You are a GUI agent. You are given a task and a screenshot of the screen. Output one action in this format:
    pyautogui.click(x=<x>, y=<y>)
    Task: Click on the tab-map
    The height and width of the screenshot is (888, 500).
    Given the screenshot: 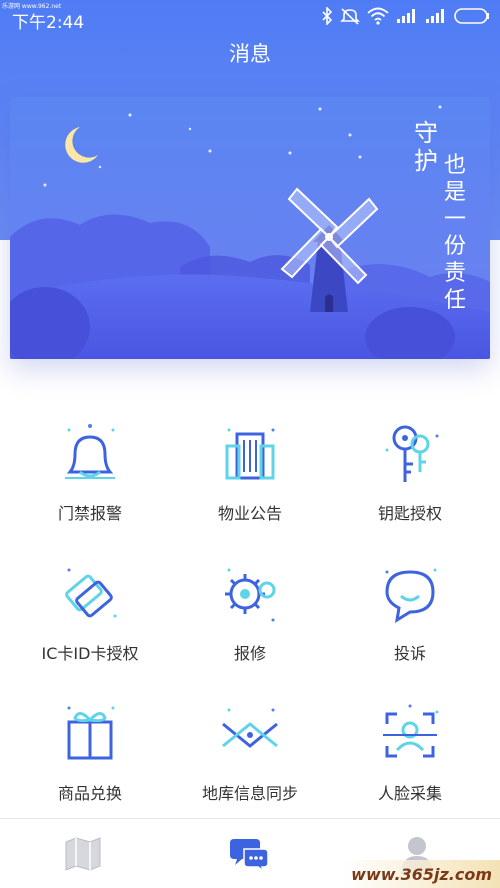 What is the action you would take?
    pyautogui.click(x=83, y=853)
    